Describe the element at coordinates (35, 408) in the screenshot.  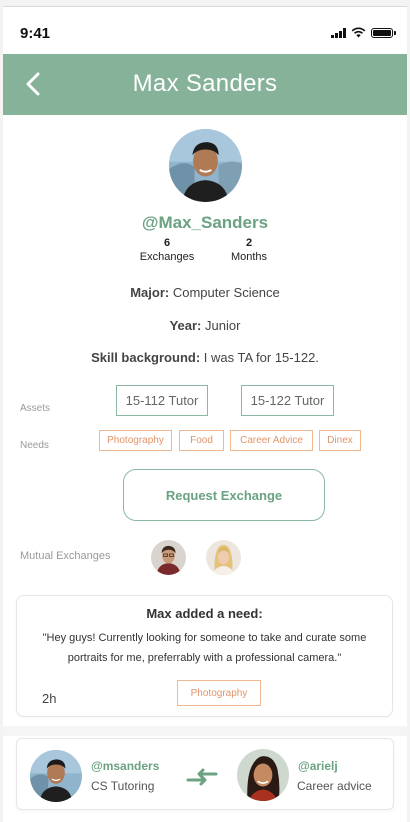
I see `assets-label: Assets` at that location.